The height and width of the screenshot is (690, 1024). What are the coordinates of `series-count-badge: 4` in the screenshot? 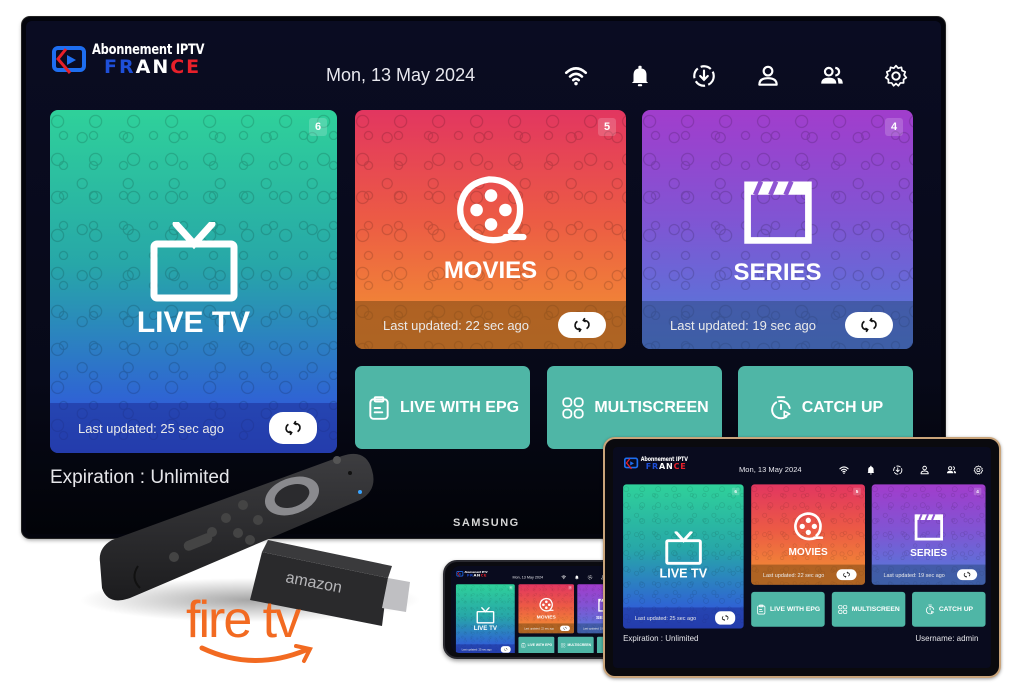 It's located at (977, 491).